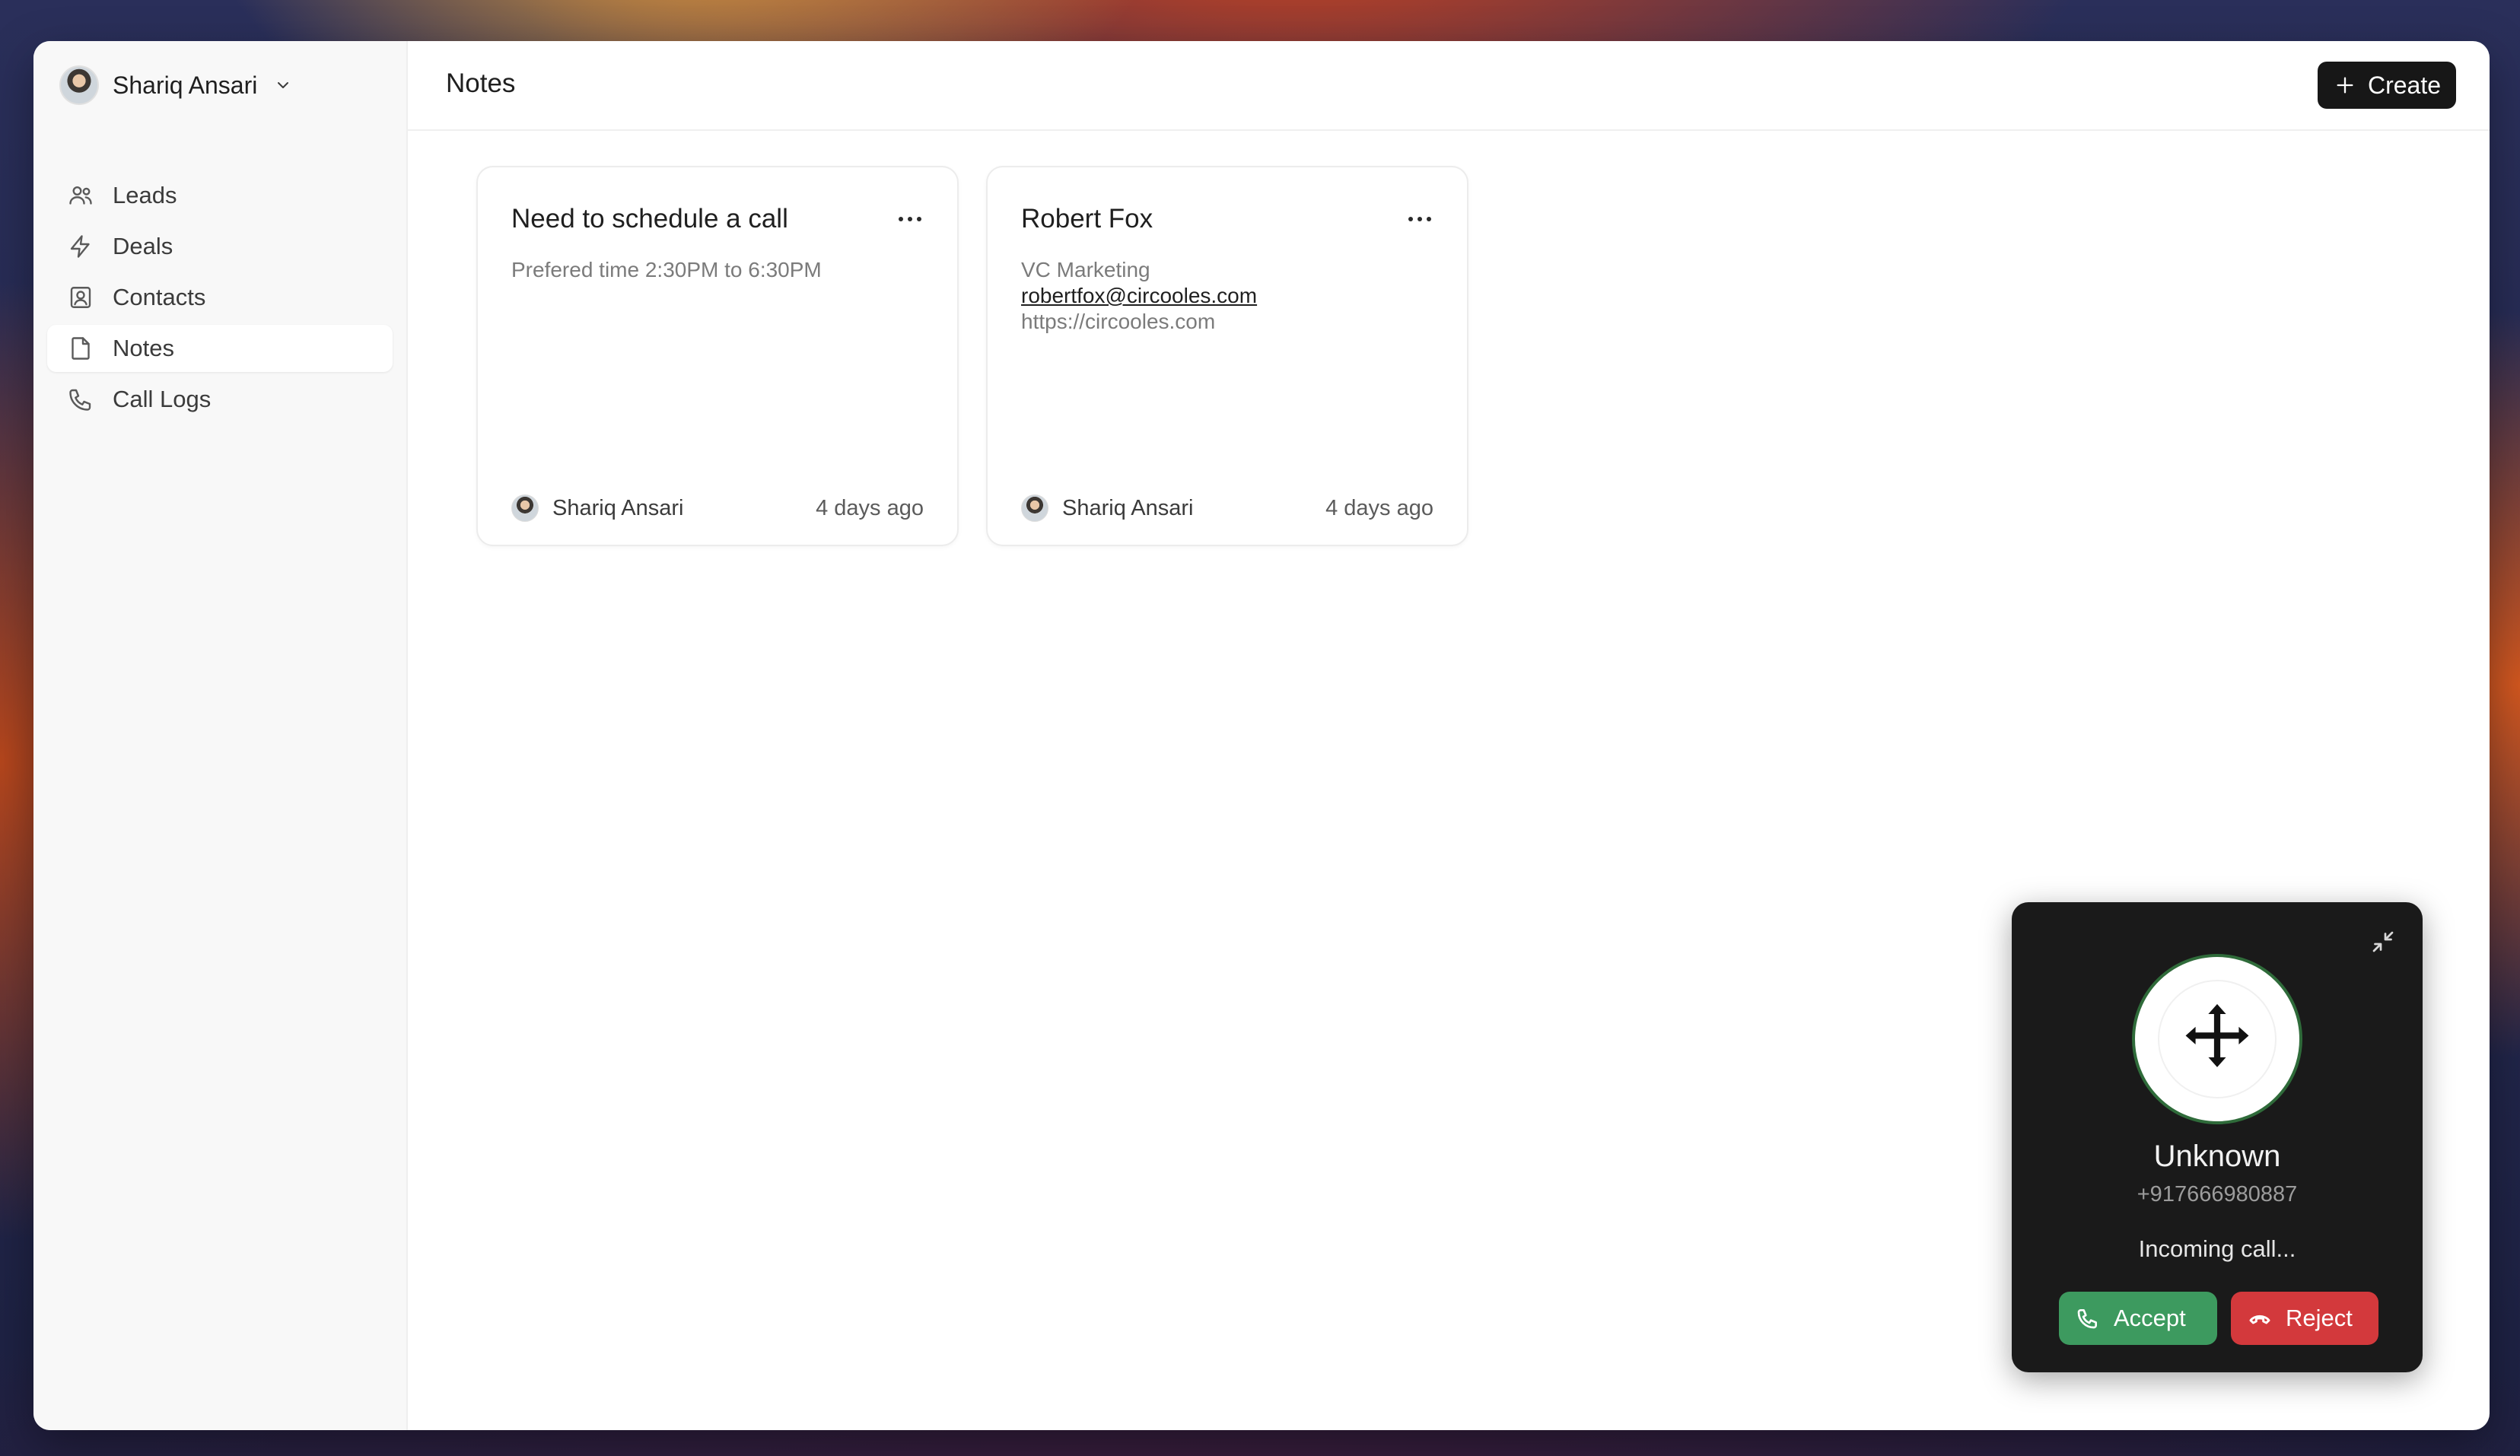  What do you see at coordinates (186, 85) in the screenshot?
I see `user-name: Shariq Ansari` at bounding box center [186, 85].